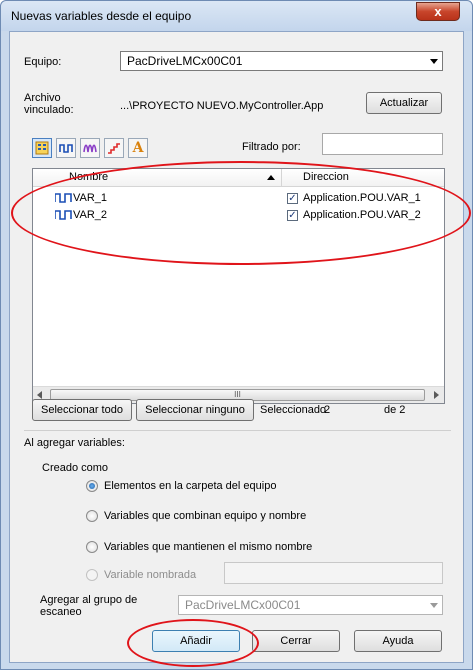 The image size is (473, 670). Describe the element at coordinates (75, 468) in the screenshot. I see `created-as-label: Creado como` at that location.